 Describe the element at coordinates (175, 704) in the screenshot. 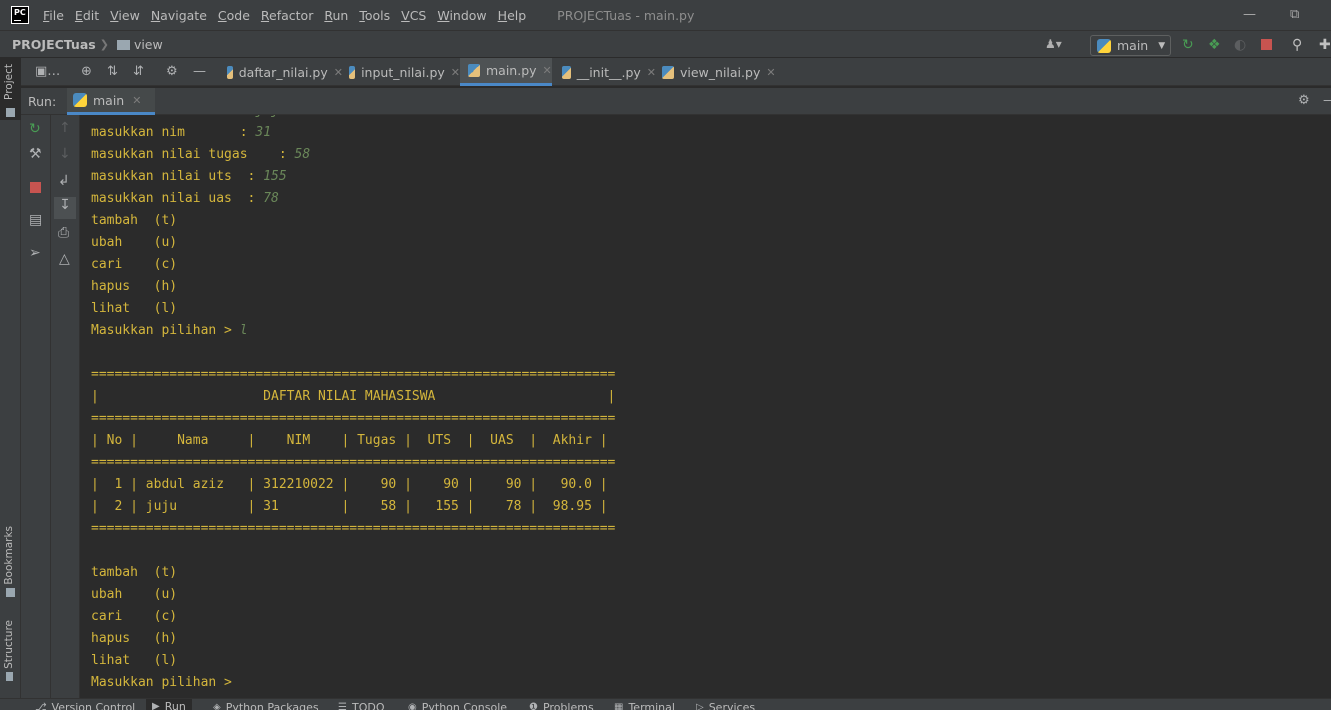

I see `tab-label: Run` at that location.